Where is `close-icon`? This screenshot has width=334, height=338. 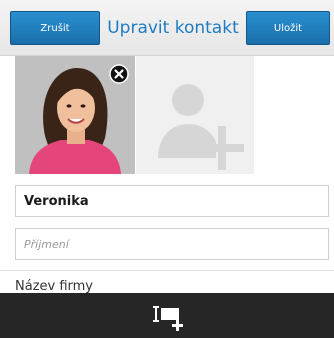
close-icon is located at coordinates (119, 74).